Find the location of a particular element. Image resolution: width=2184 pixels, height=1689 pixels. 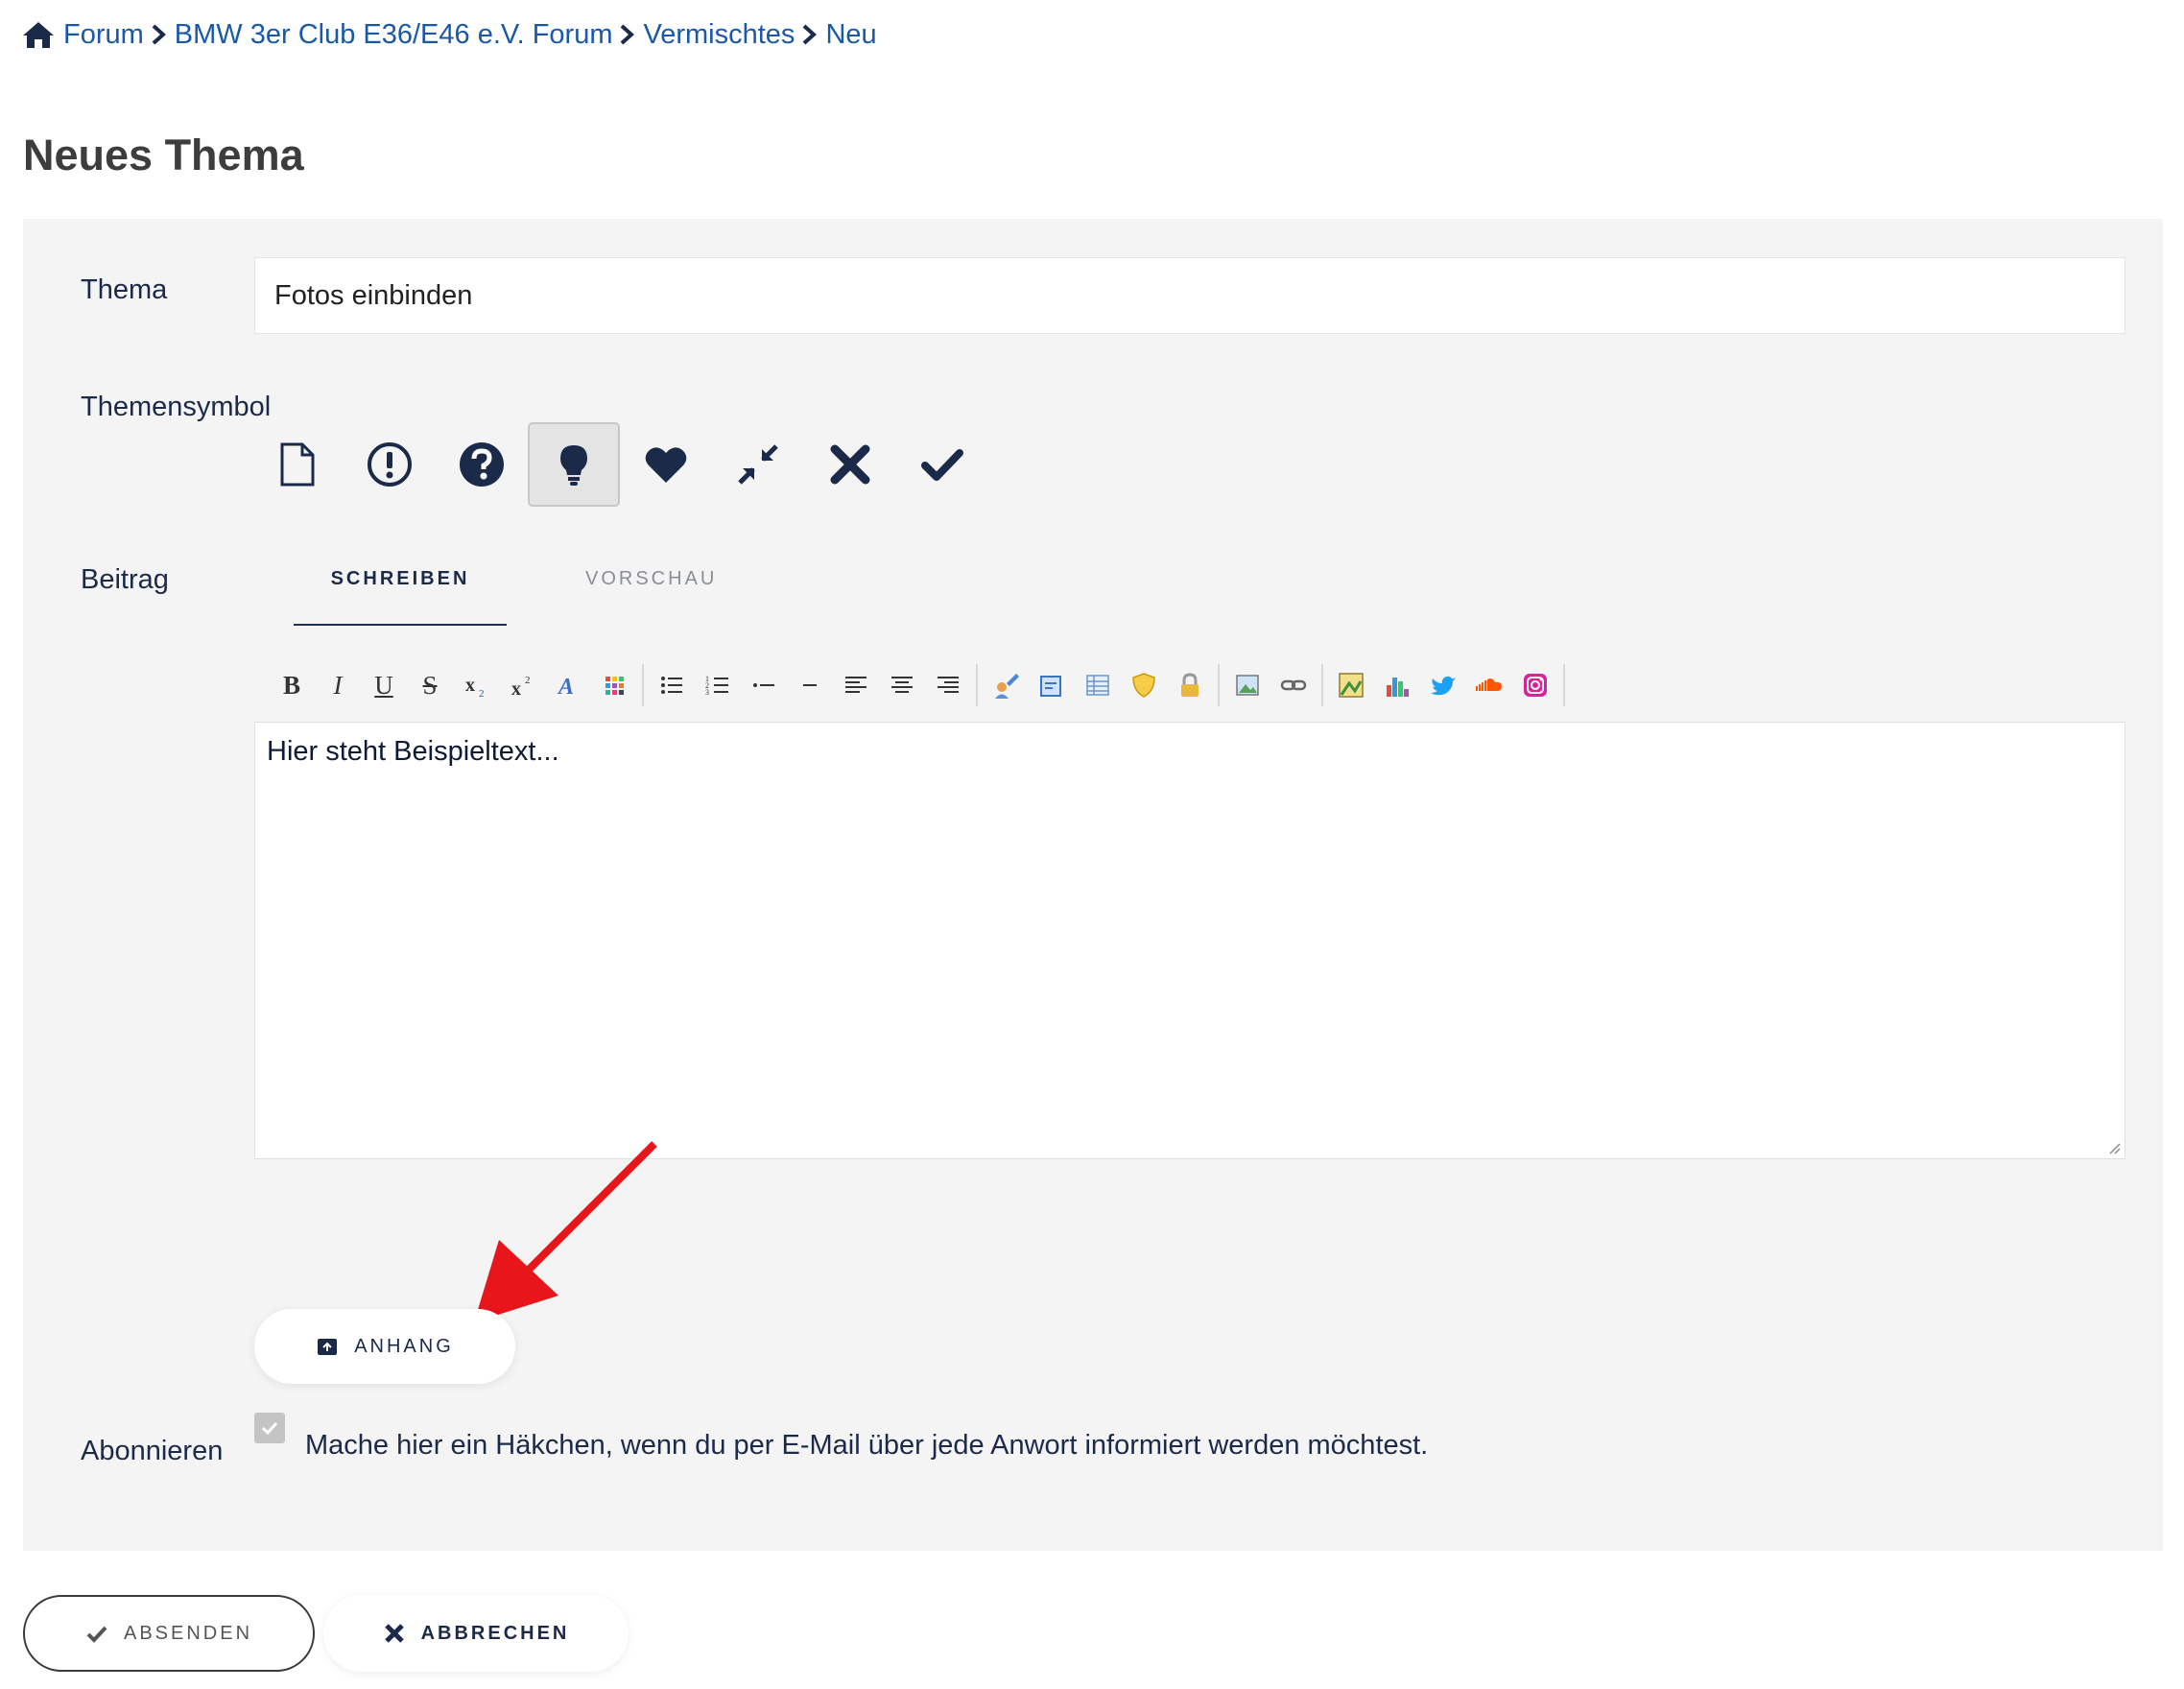

numbered-list-button: 123 is located at coordinates (718, 685).